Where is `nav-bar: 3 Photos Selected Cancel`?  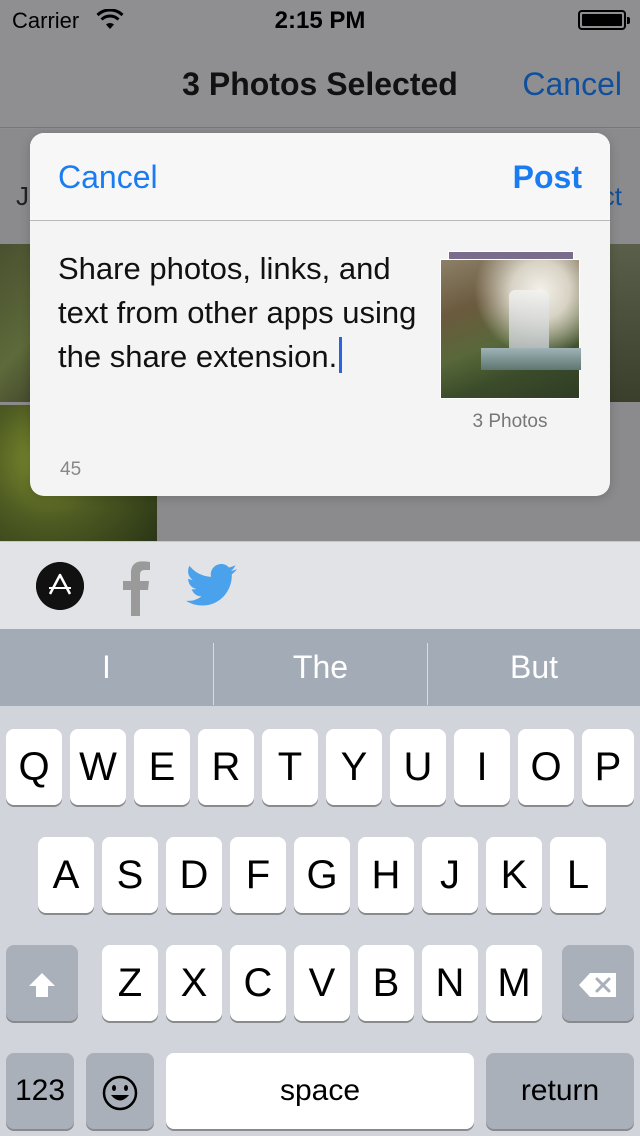 nav-bar: 3 Photos Selected Cancel is located at coordinates (320, 84).